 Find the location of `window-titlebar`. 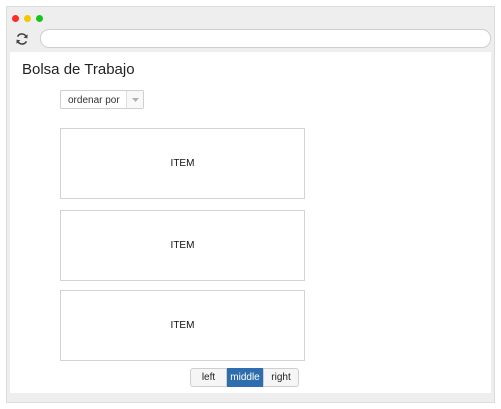

window-titlebar is located at coordinates (250, 17).